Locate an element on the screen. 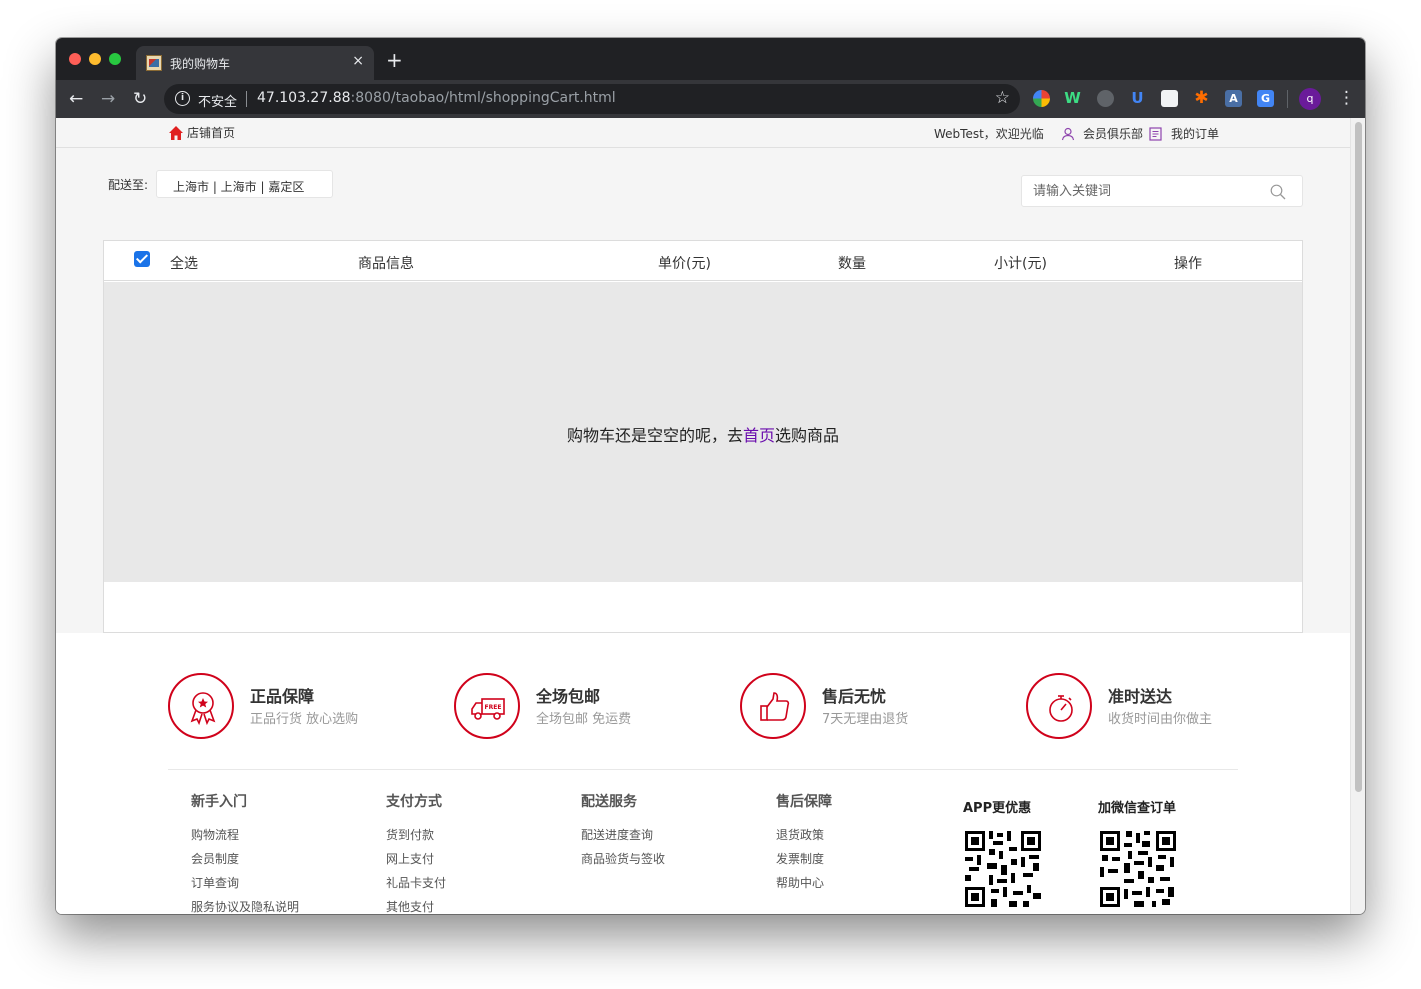 The image size is (1421, 989). menu-dots-icon: ⋮ is located at coordinates (1346, 98).